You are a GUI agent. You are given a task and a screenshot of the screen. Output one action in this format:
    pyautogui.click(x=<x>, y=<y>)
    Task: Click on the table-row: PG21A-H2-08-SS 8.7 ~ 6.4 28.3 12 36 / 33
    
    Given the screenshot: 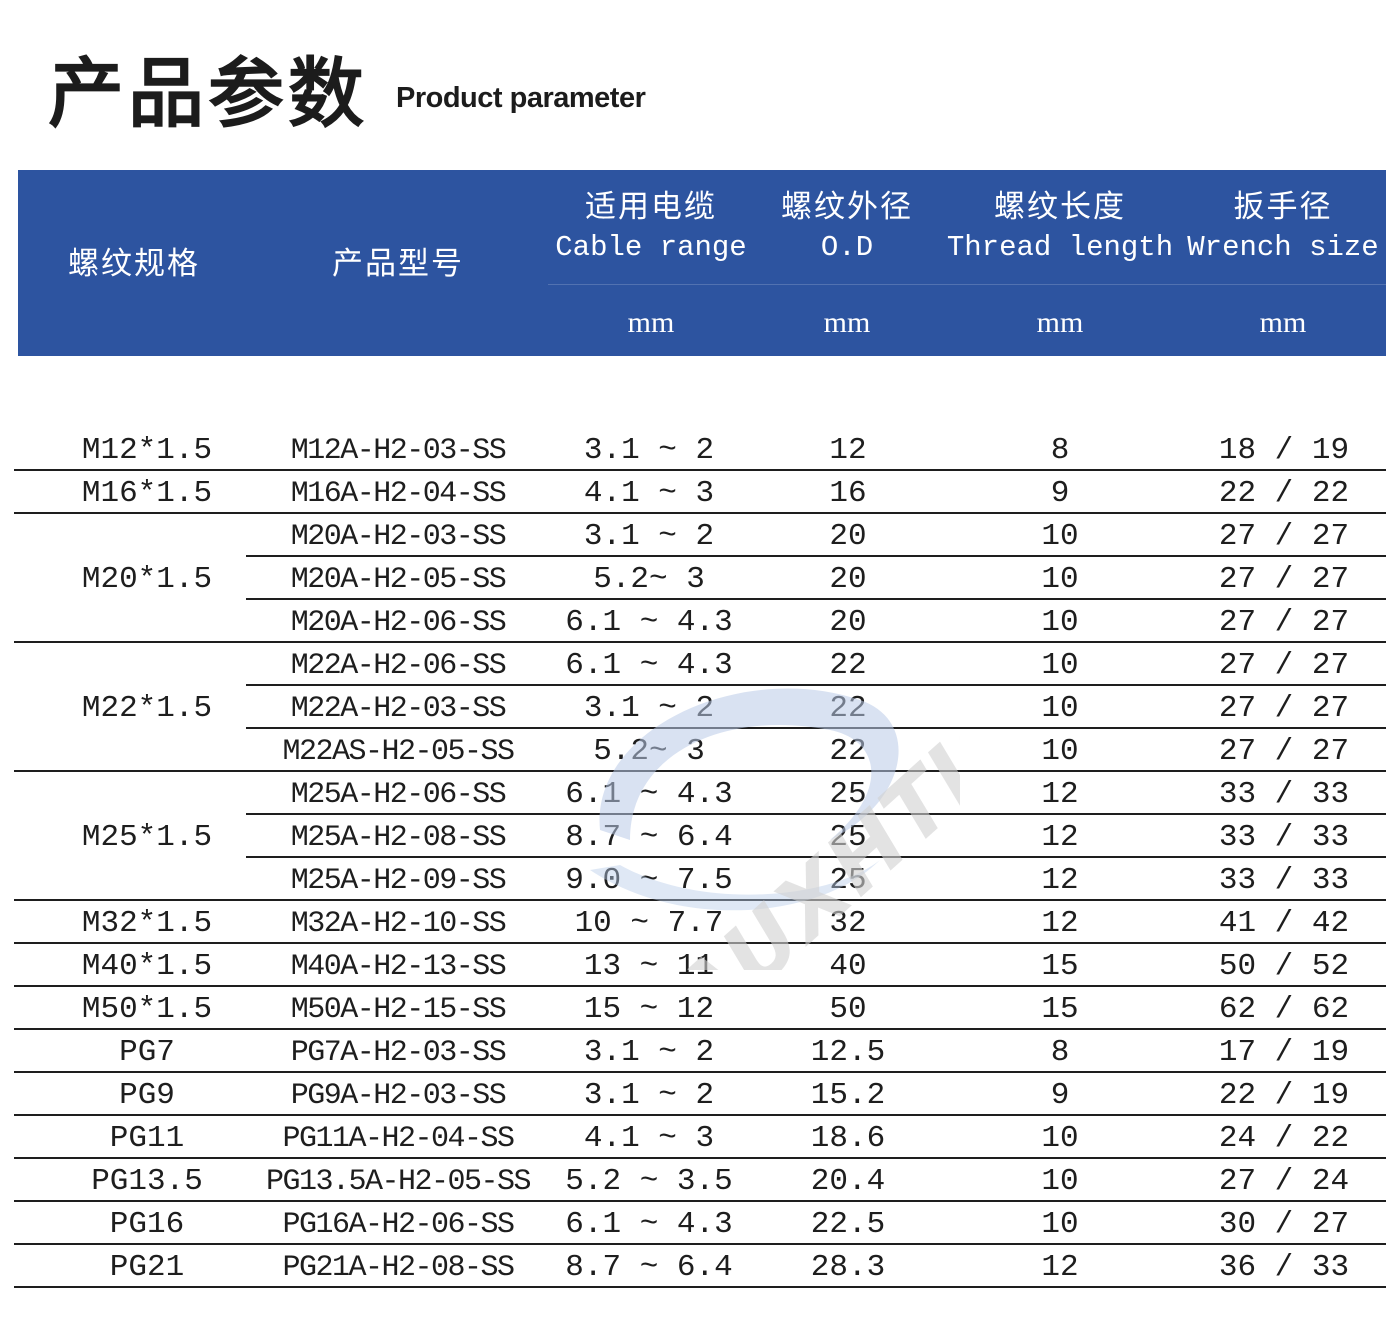 What is the action you would take?
    pyautogui.click(x=700, y=1266)
    